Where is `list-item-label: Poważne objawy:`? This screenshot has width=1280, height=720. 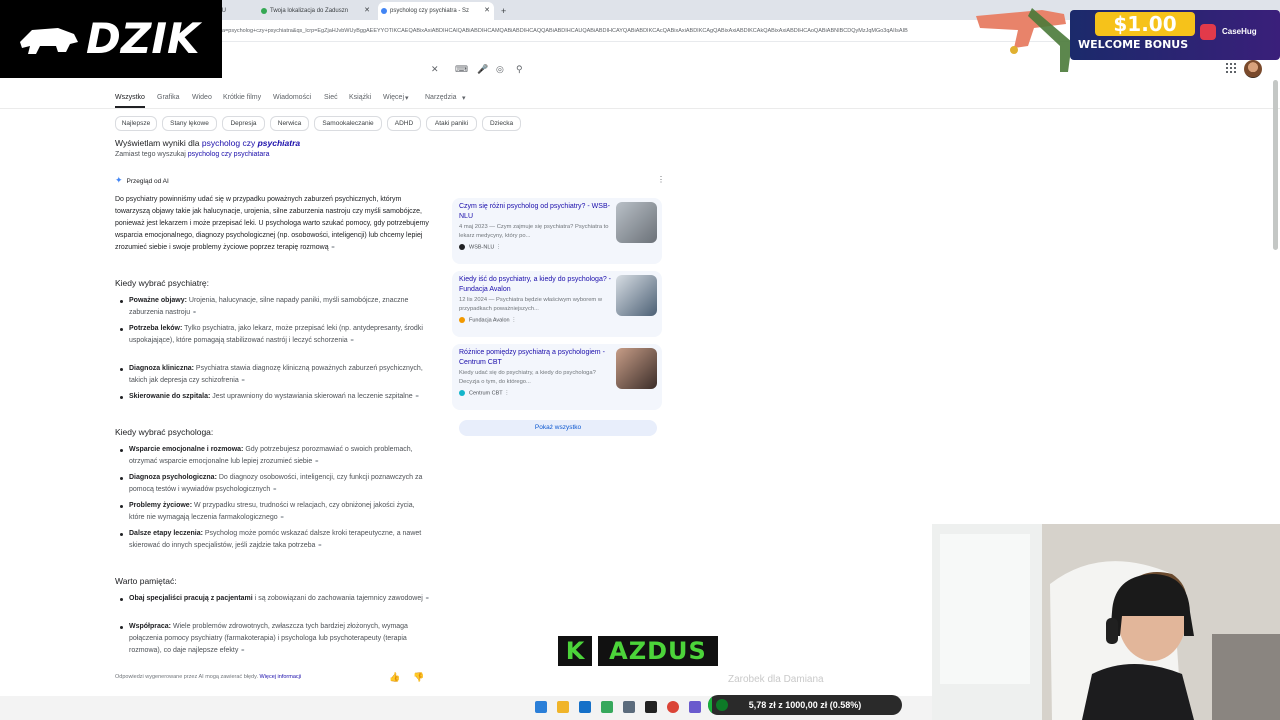
list-item-label: Poważne objawy: is located at coordinates (158, 300).